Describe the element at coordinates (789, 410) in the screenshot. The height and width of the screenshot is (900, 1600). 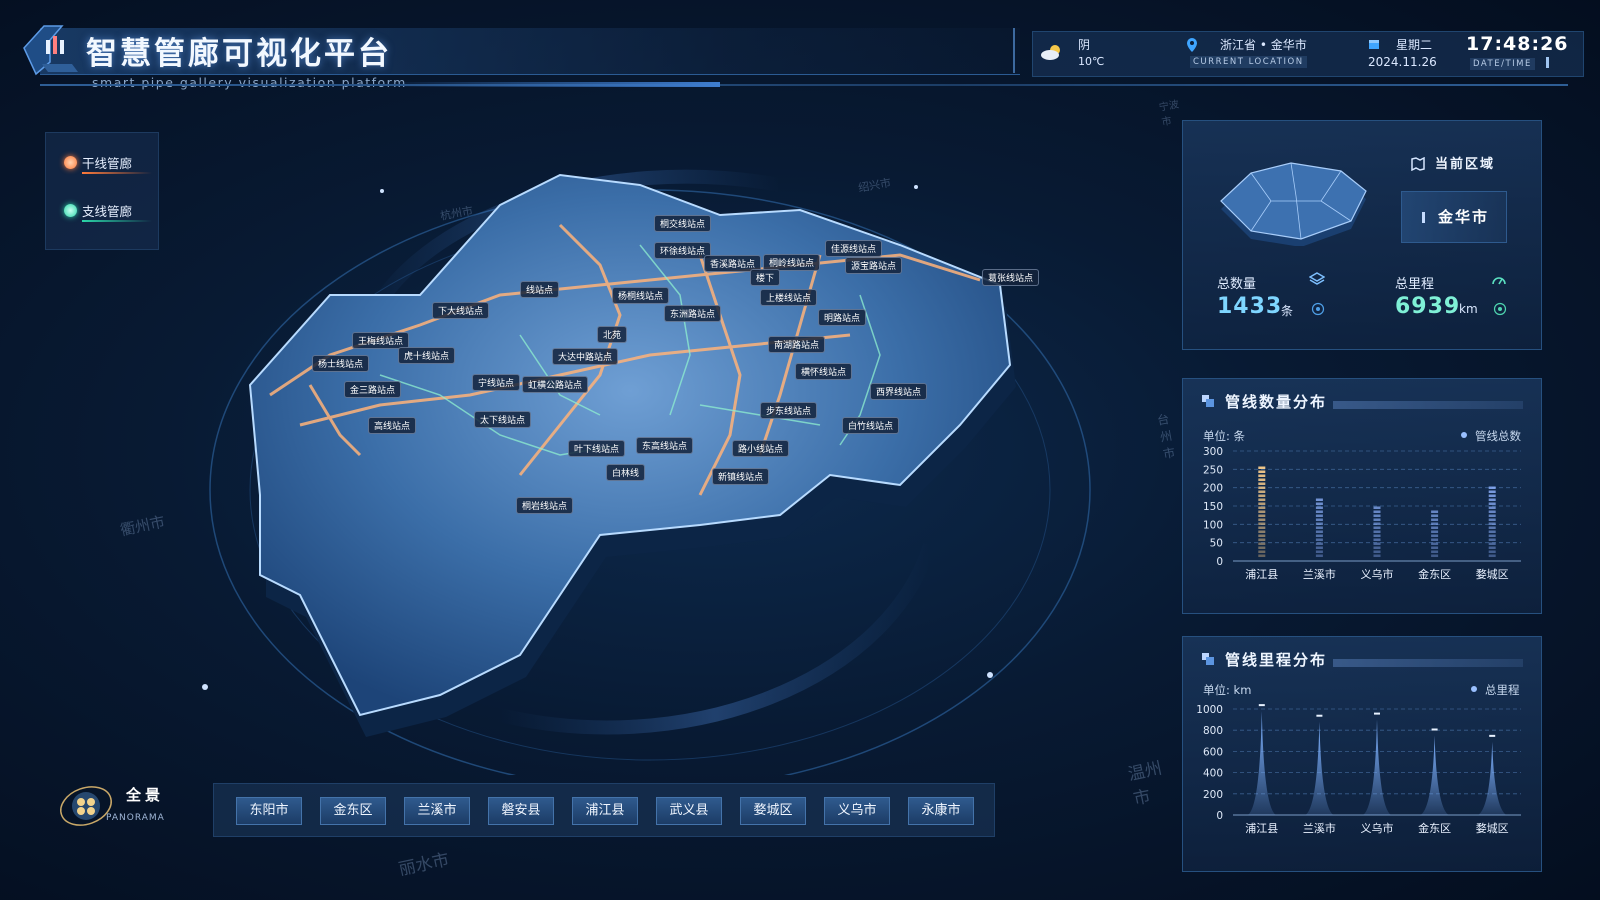
I see `station-label: 步东线站点` at that location.